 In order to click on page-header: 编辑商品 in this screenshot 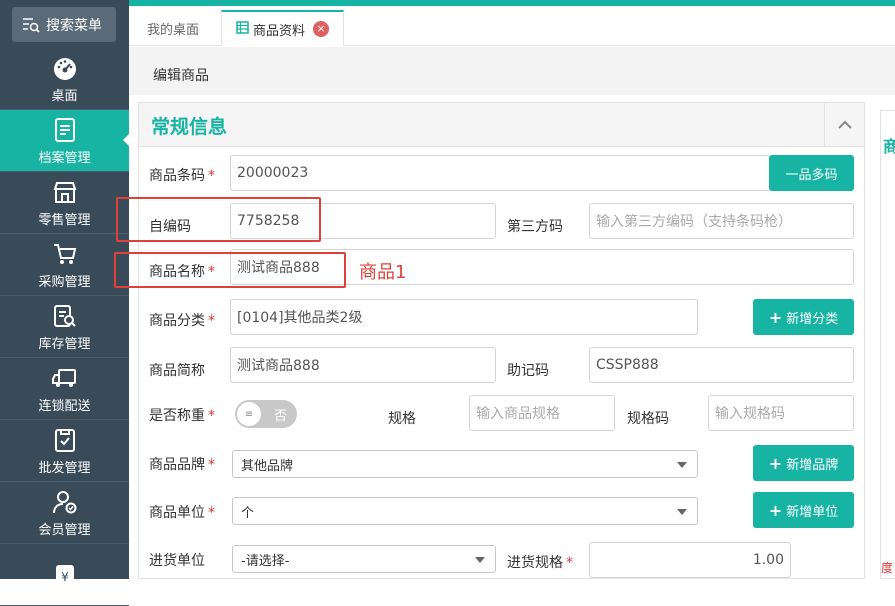, I will do `click(512, 71)`.